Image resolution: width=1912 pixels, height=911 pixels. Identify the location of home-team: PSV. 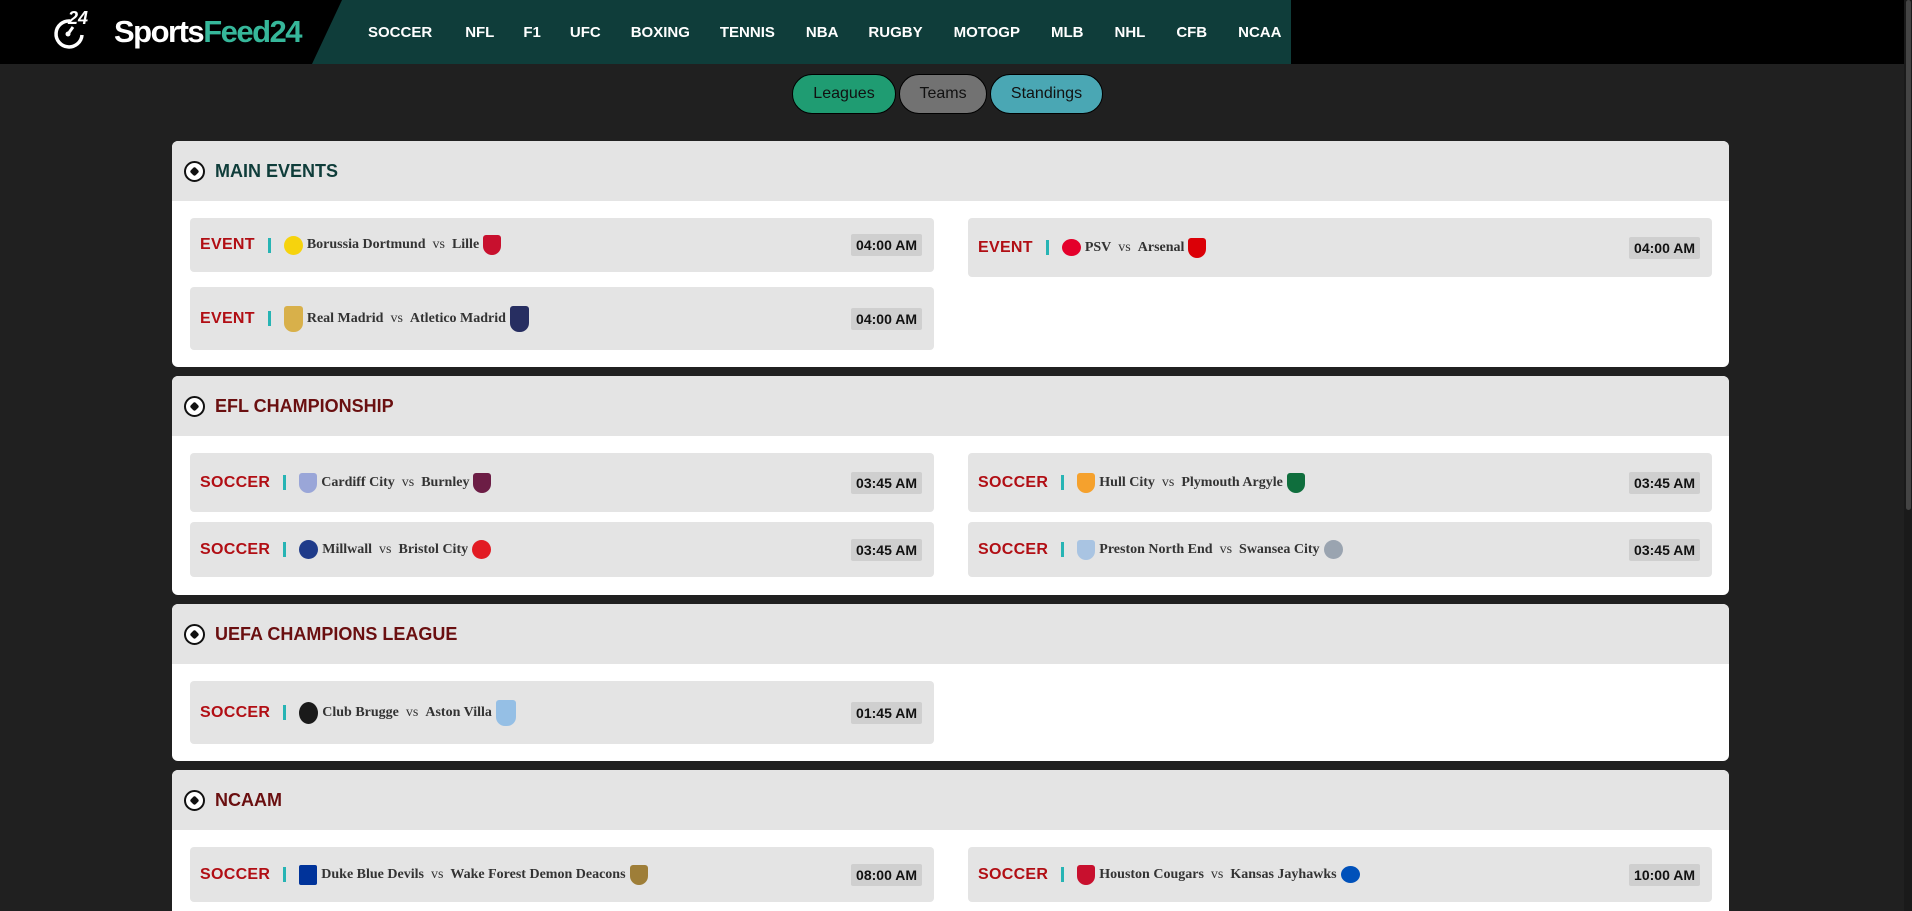
(1098, 247).